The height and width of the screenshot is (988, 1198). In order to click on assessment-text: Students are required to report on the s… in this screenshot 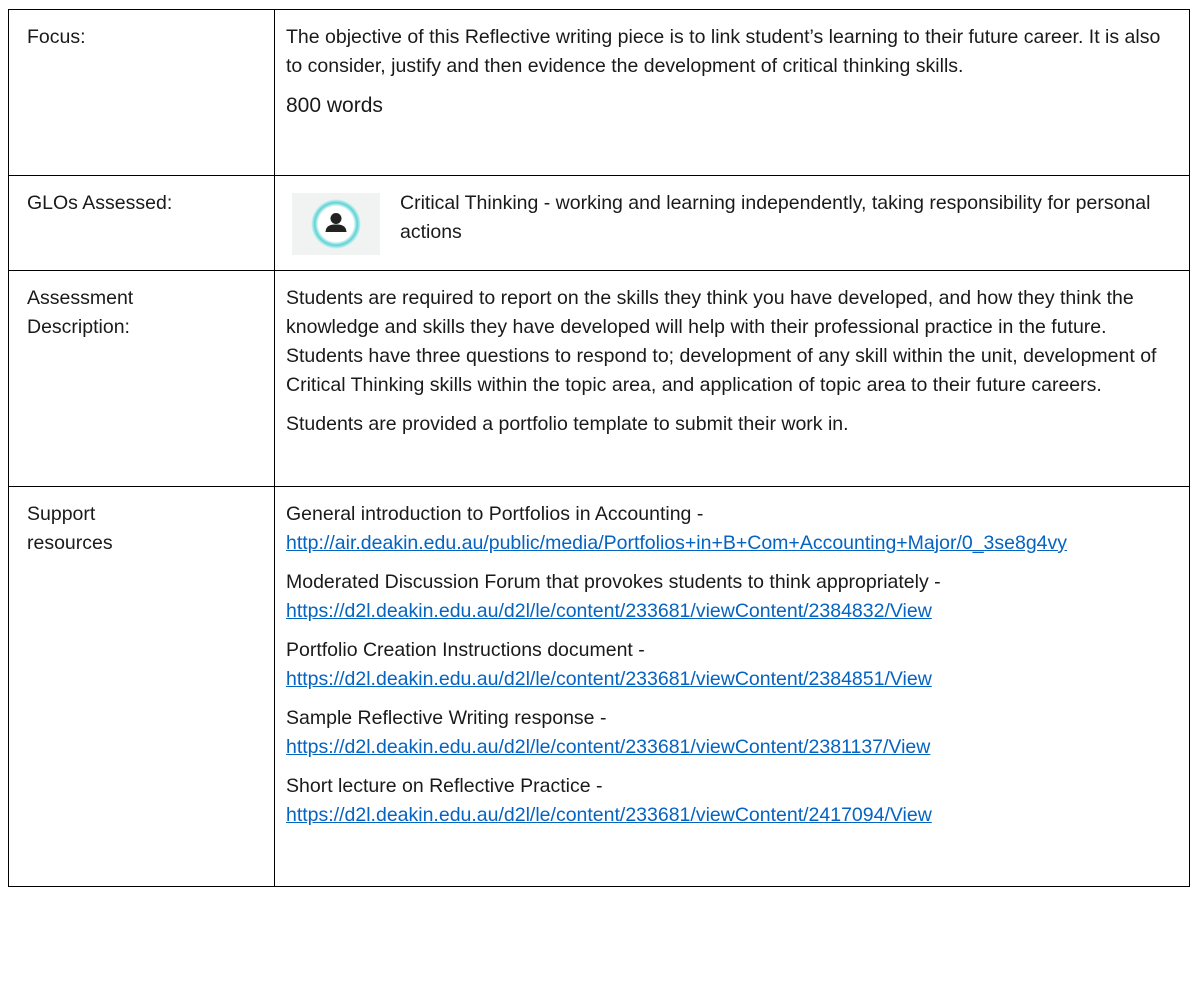, I will do `click(721, 341)`.